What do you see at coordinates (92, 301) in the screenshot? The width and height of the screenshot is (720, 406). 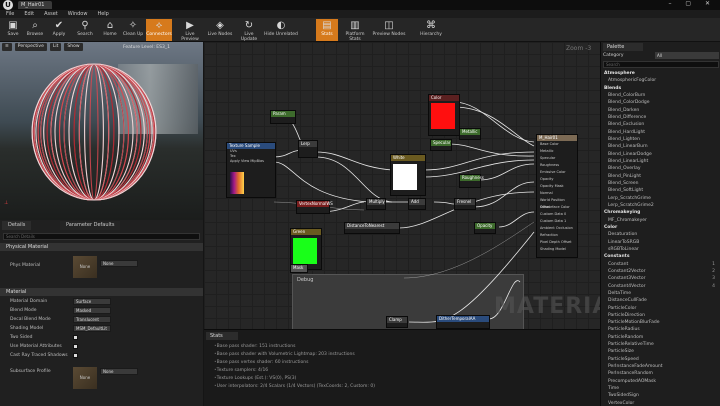 I see `material-row-value: Surface` at bounding box center [92, 301].